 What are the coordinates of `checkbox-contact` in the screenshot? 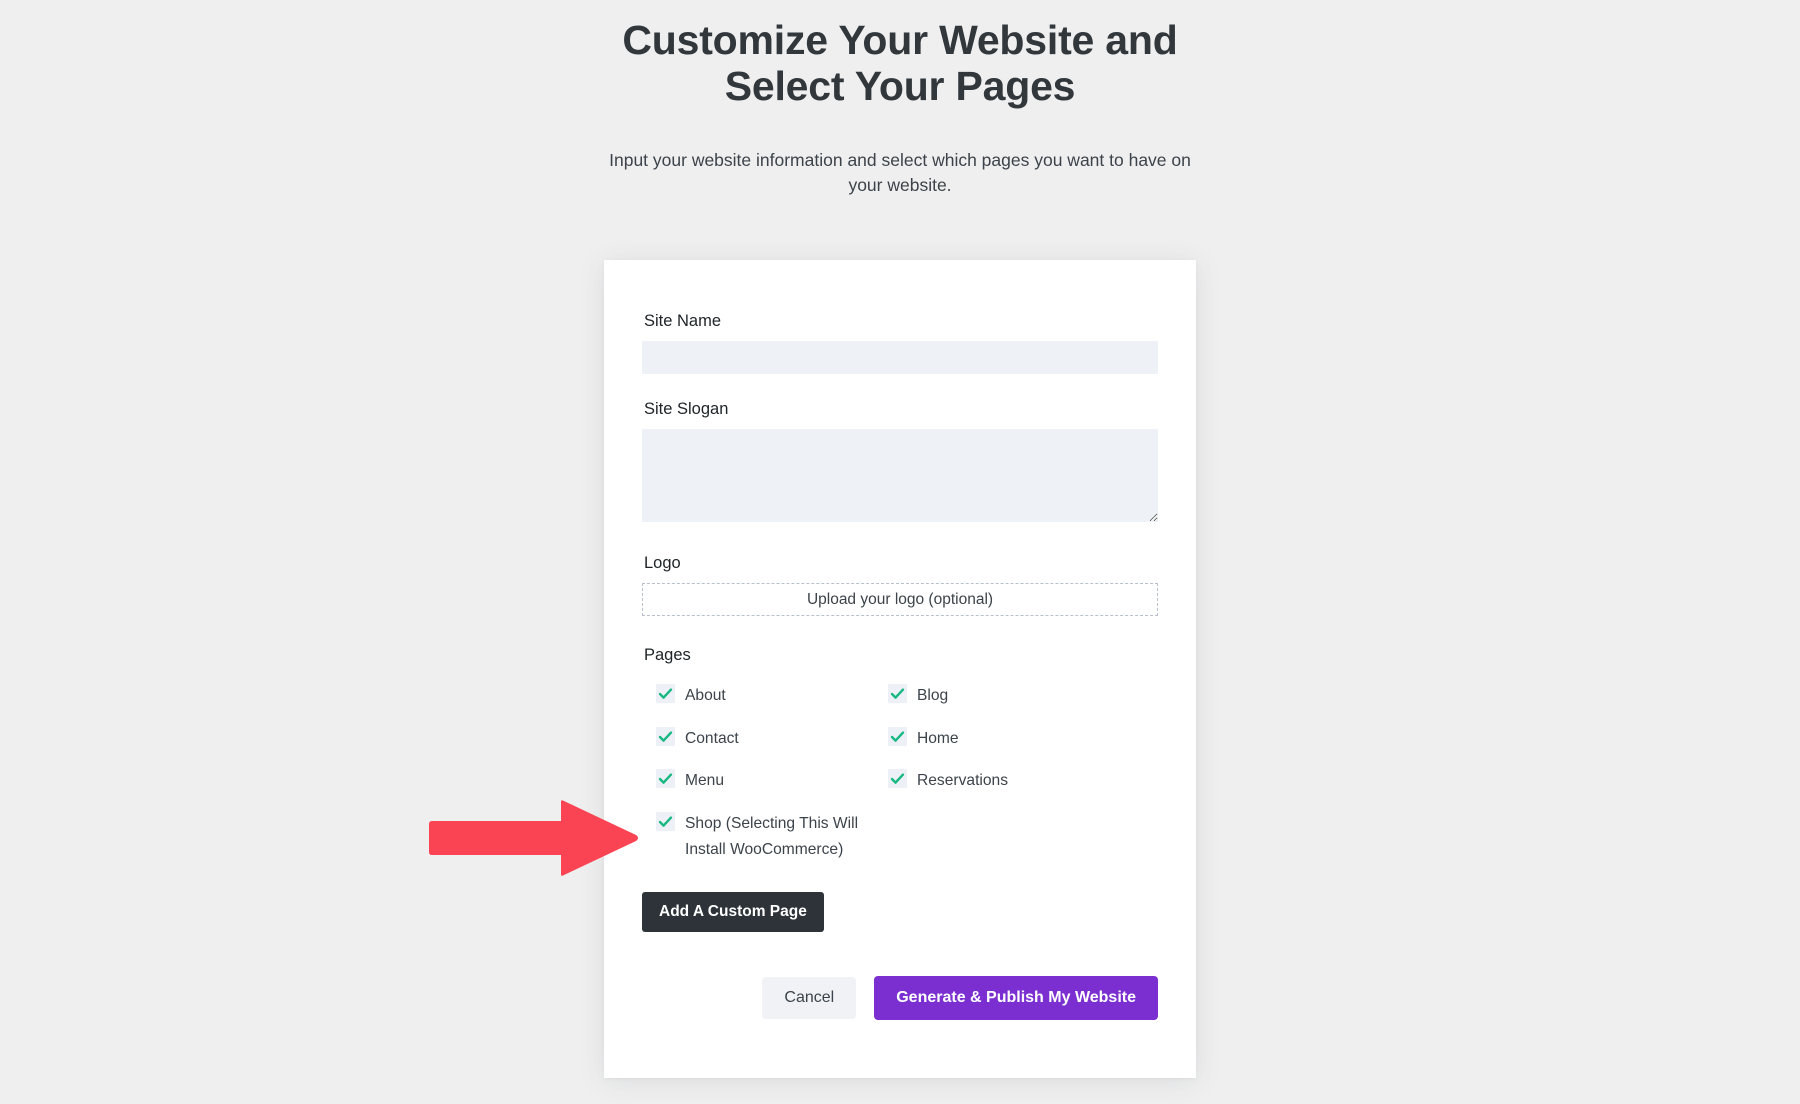 It's located at (665, 736).